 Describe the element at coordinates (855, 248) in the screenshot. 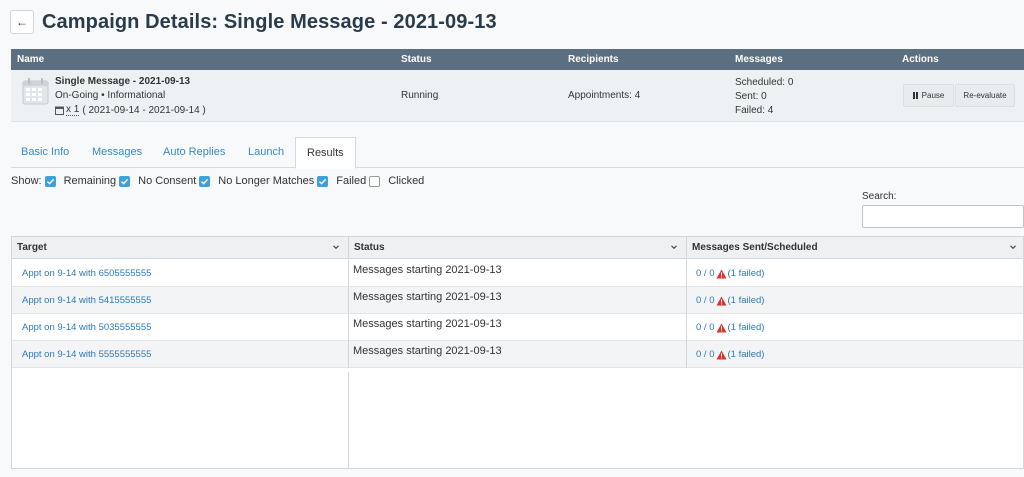

I see `column-messages-sent: Messages Sent/Scheduled` at that location.